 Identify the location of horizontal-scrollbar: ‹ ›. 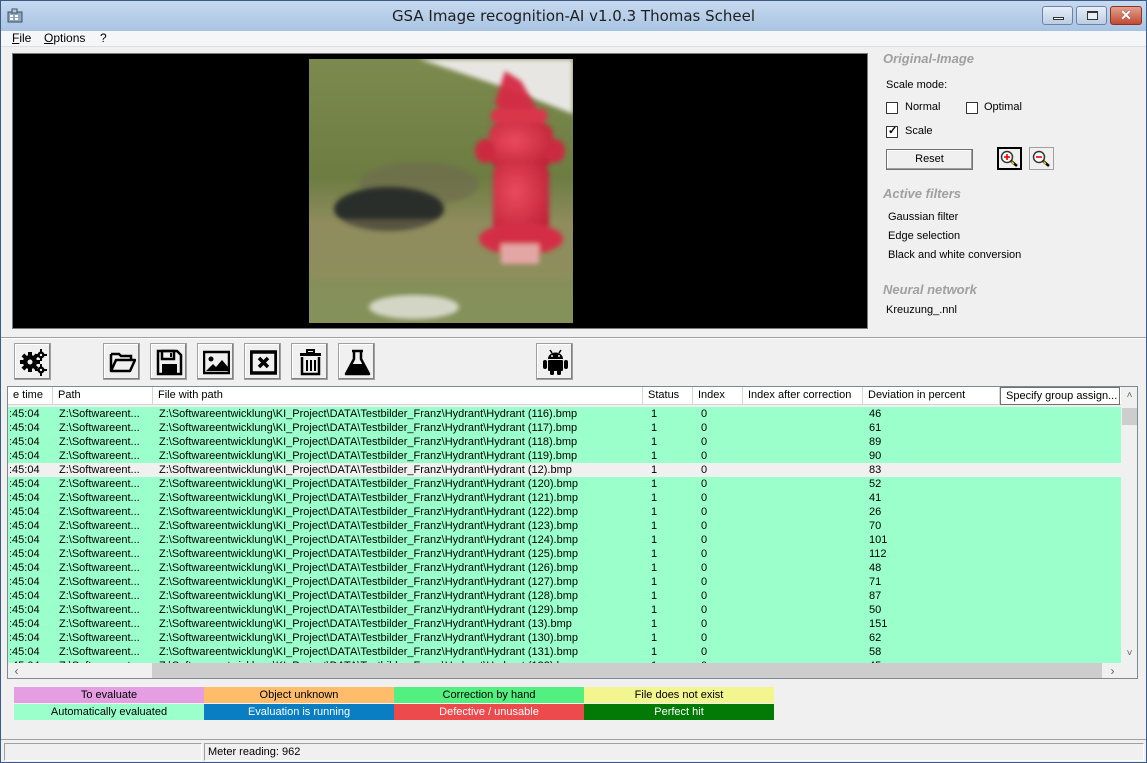
(564, 670).